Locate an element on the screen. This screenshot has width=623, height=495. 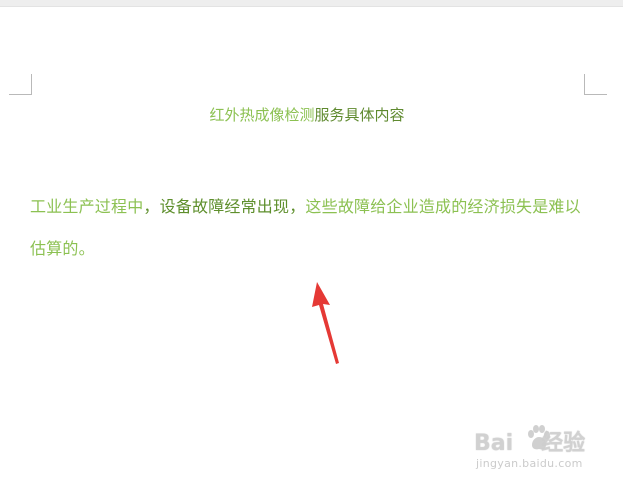
watermark-url: jingyan.baidu.com is located at coordinates (529, 463).